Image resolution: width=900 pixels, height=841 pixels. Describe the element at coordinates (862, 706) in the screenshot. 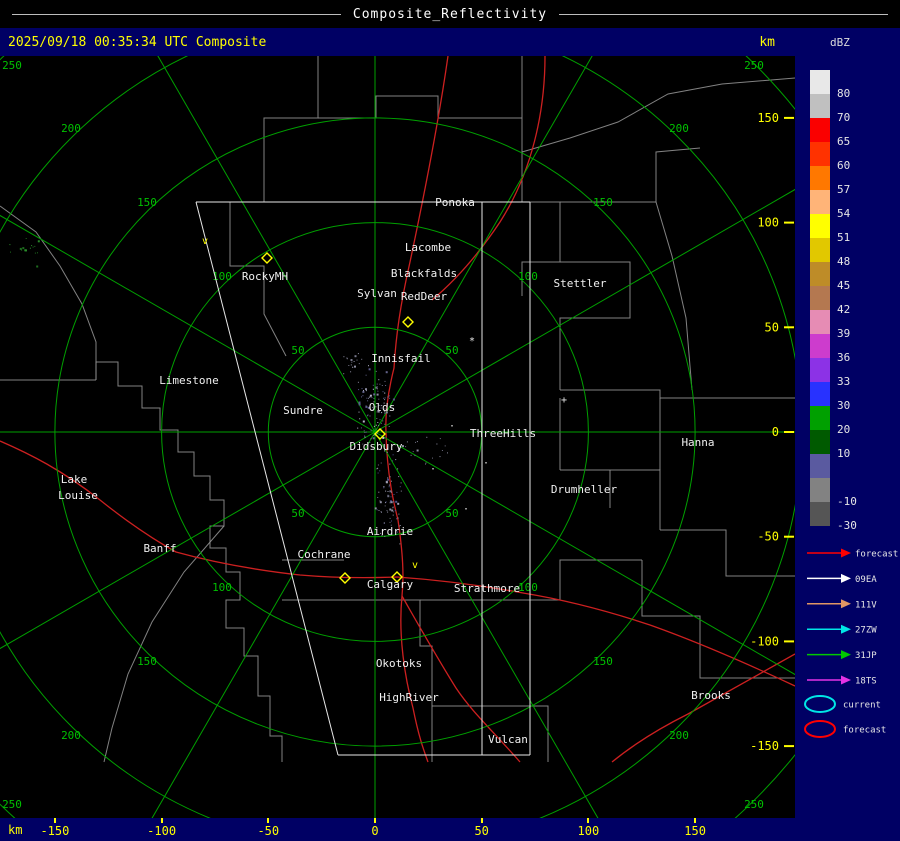

I see `shape-label: current` at that location.